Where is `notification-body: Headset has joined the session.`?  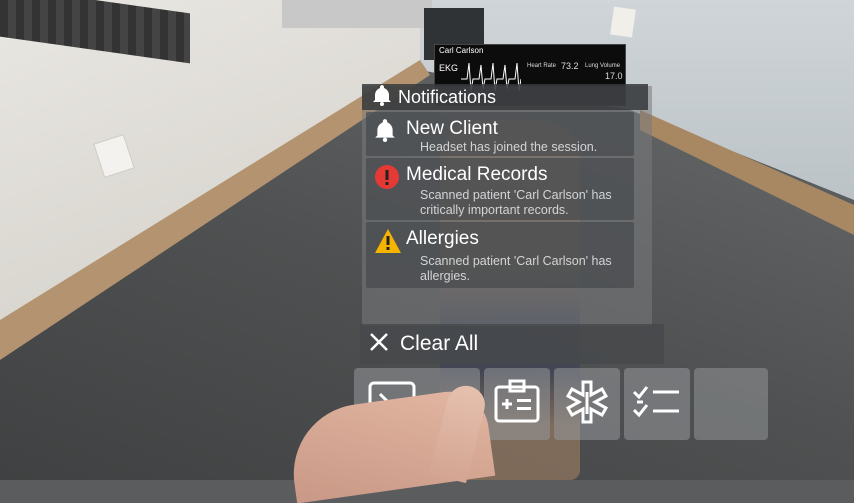
notification-body: Headset has joined the session. is located at coordinates (509, 147).